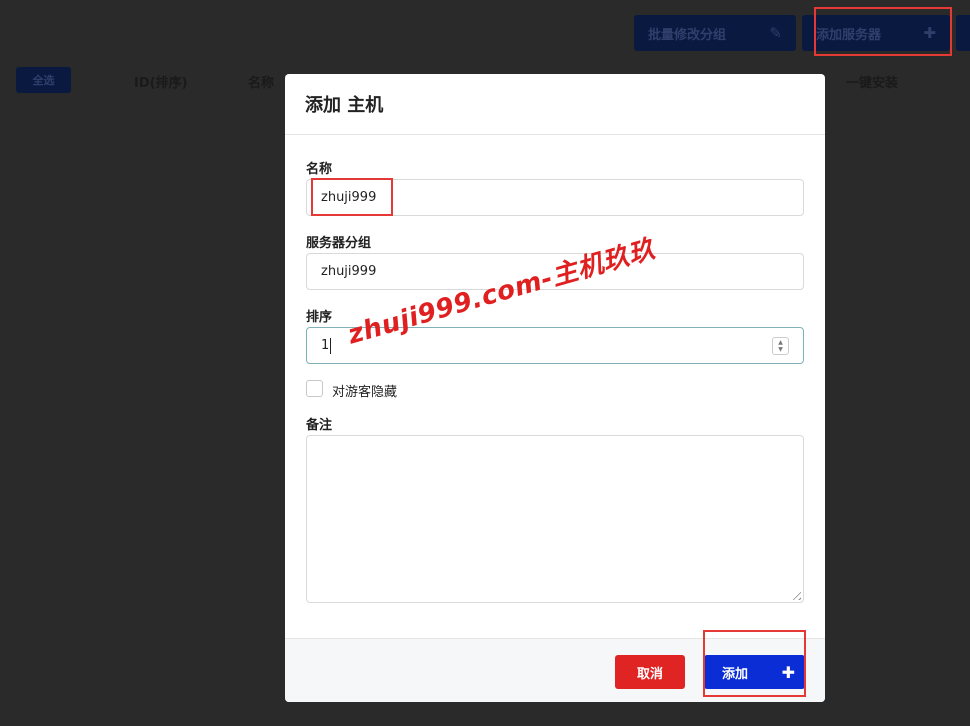 This screenshot has width=970, height=726. Describe the element at coordinates (349, 271) in the screenshot. I see `group-value: zhuji999` at that location.